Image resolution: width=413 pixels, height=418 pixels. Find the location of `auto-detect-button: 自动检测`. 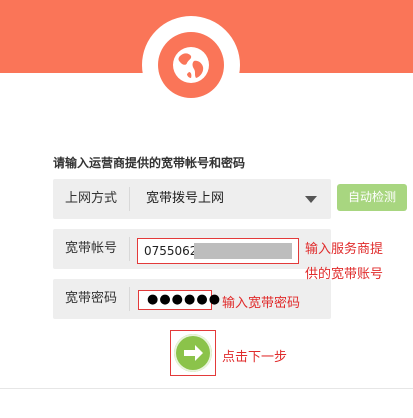

auto-detect-button: 自动检测 is located at coordinates (372, 197).